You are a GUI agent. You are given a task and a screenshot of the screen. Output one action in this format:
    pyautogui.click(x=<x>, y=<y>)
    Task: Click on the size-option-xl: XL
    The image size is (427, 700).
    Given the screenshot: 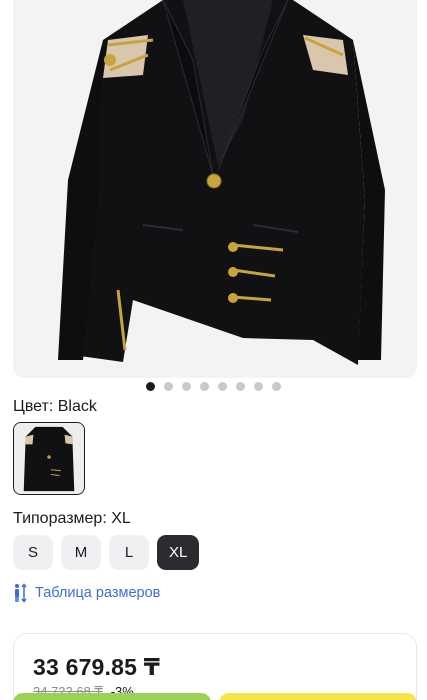 What is the action you would take?
    pyautogui.click(x=178, y=552)
    